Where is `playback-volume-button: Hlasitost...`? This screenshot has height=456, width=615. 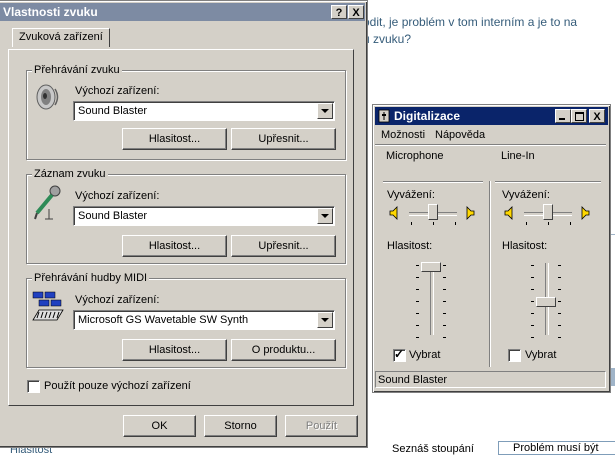 playback-volume-button: Hlasitost... is located at coordinates (174, 139).